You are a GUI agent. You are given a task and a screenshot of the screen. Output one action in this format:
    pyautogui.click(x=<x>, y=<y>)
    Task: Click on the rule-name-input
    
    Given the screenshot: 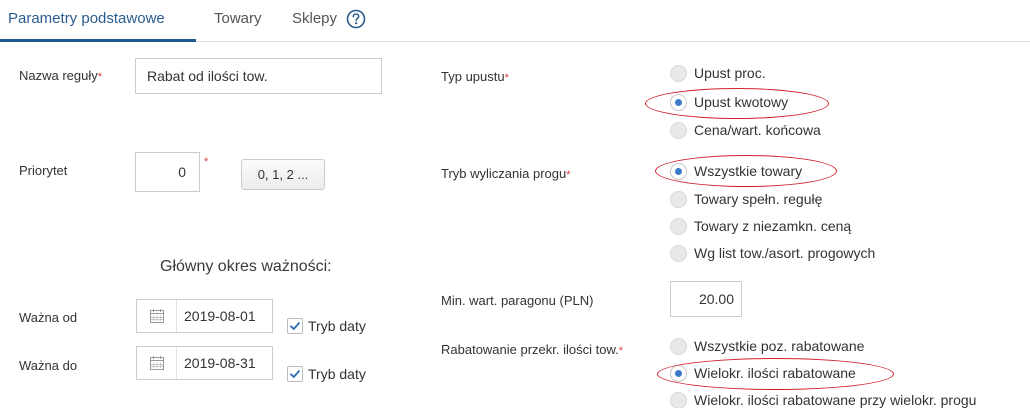 What is the action you would take?
    pyautogui.click(x=258, y=76)
    